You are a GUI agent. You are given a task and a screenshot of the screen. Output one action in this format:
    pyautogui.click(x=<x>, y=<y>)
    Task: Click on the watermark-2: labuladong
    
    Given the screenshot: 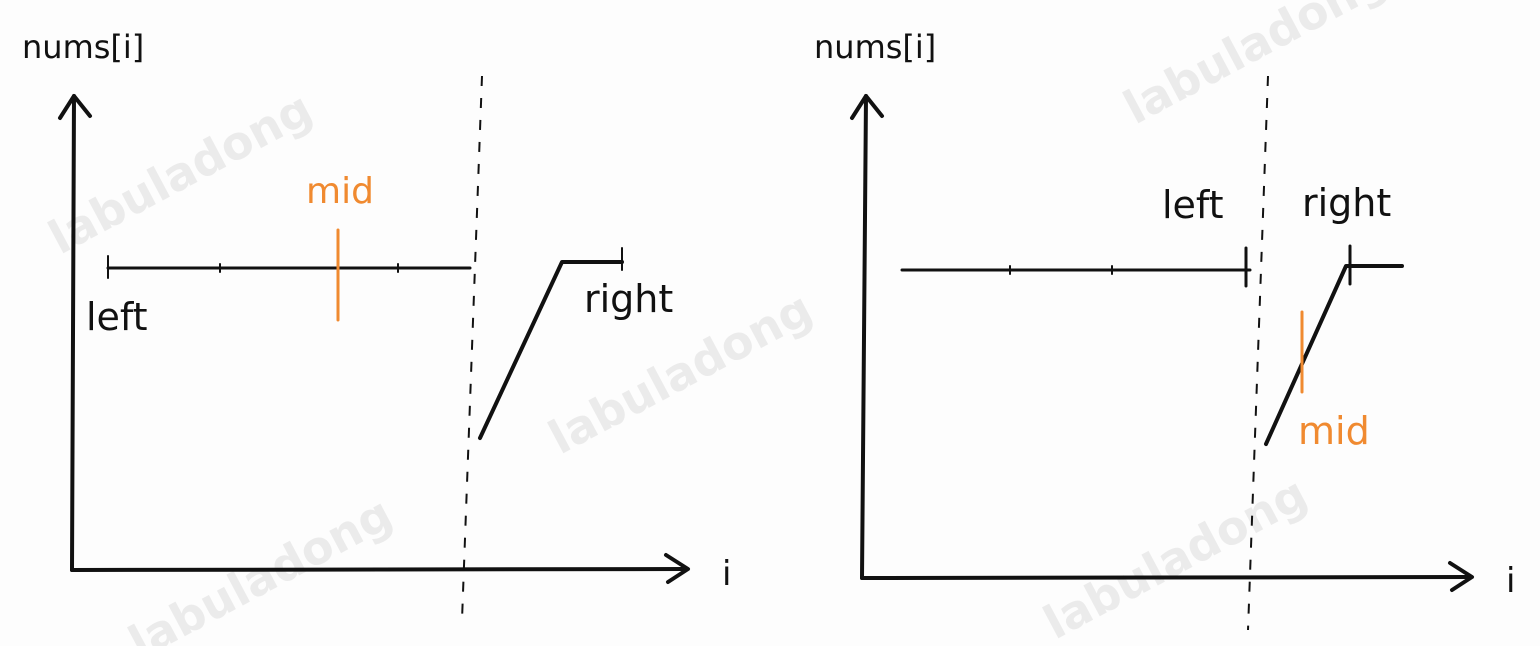 What is the action you would take?
    pyautogui.click(x=680, y=373)
    